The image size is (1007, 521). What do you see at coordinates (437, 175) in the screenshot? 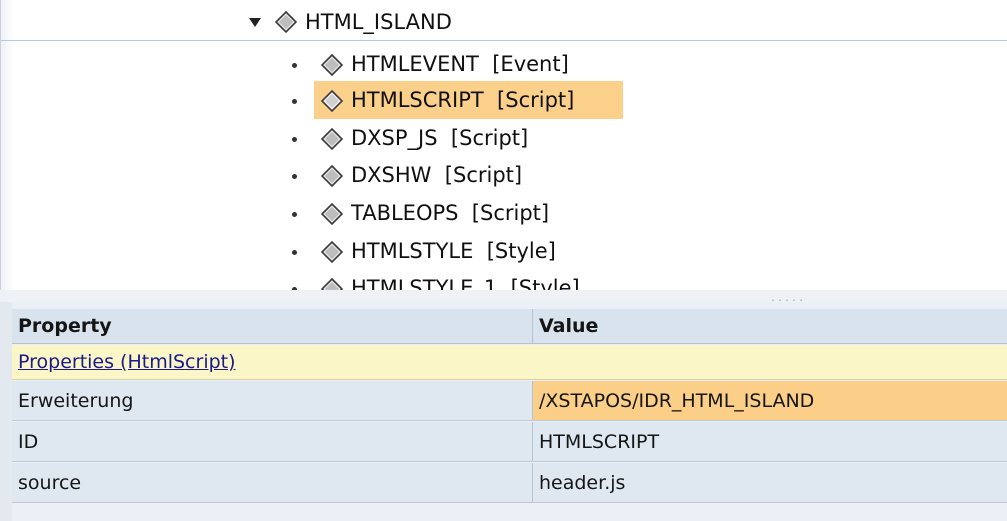
I see `tree-node-label: DXSHW [Script]` at bounding box center [437, 175].